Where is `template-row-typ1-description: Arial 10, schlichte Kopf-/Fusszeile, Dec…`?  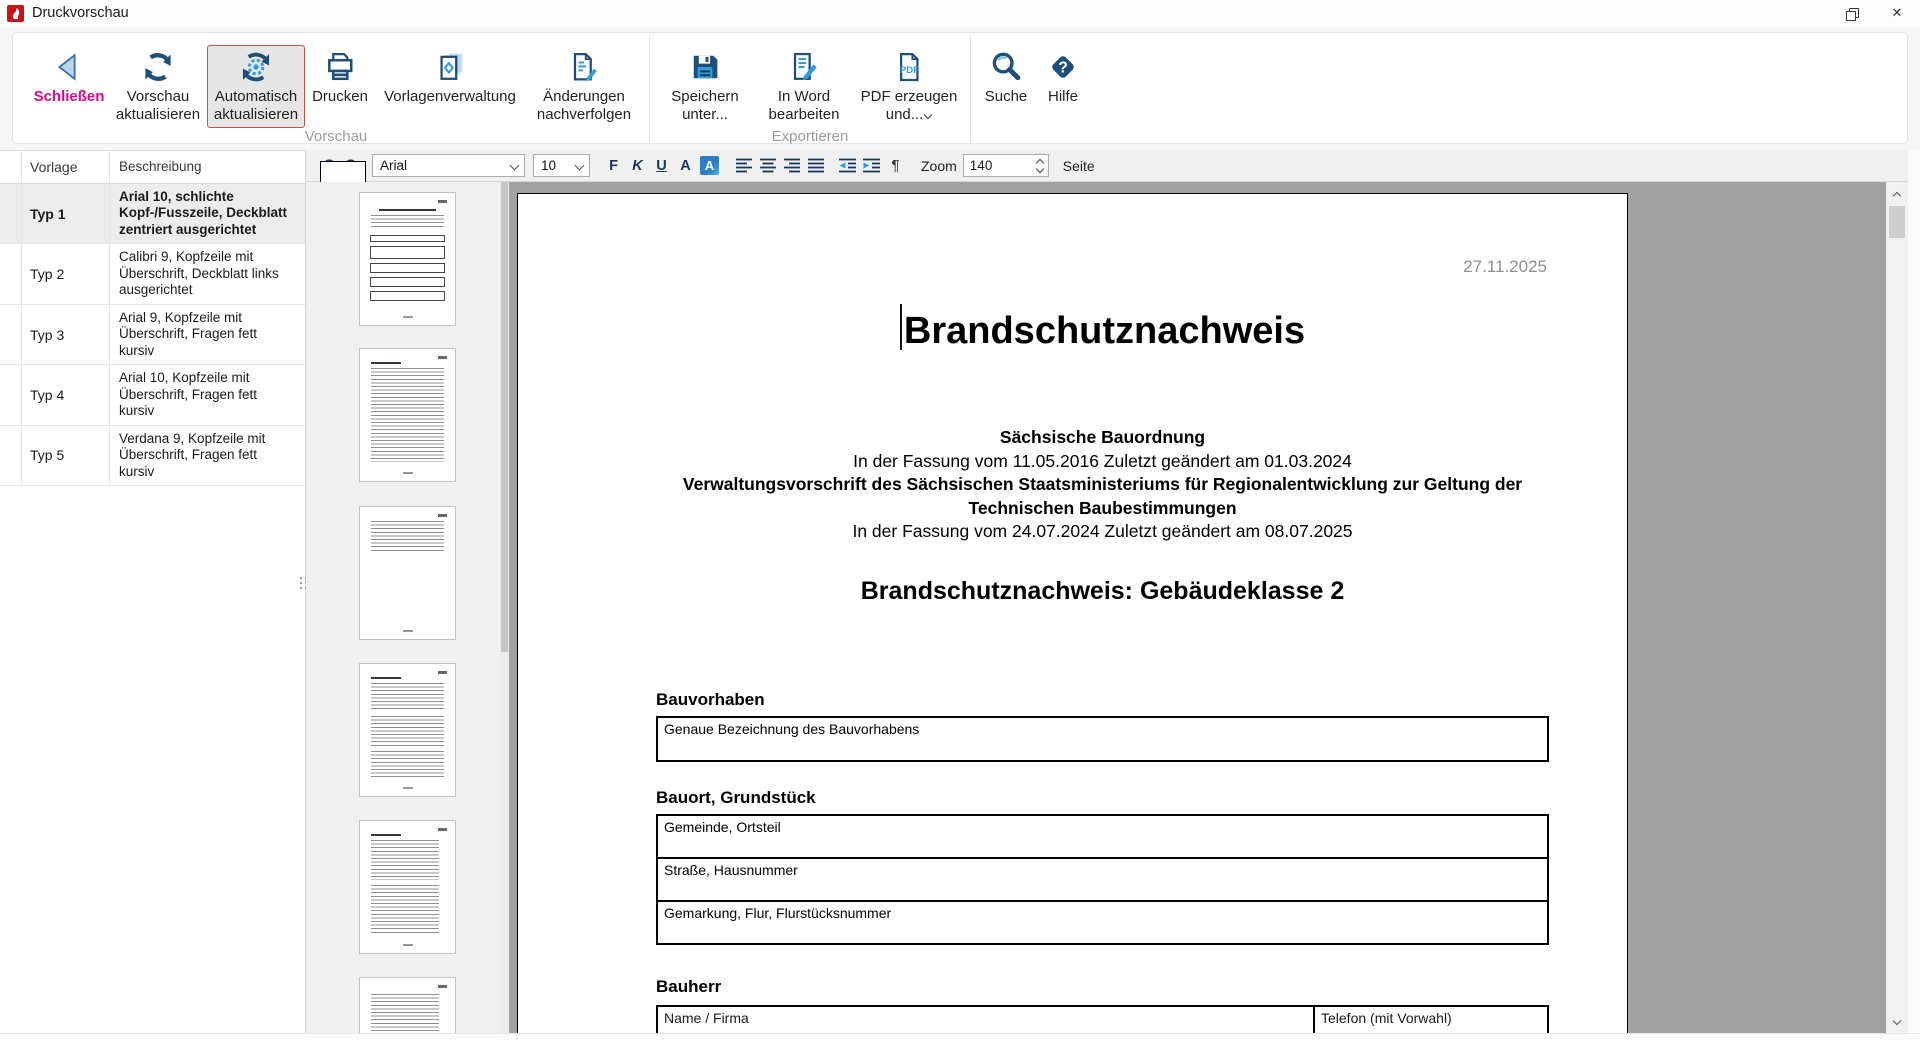 template-row-typ1-description: Arial 10, schlichte Kopf-/Fusszeile, Dec… is located at coordinates (207, 214).